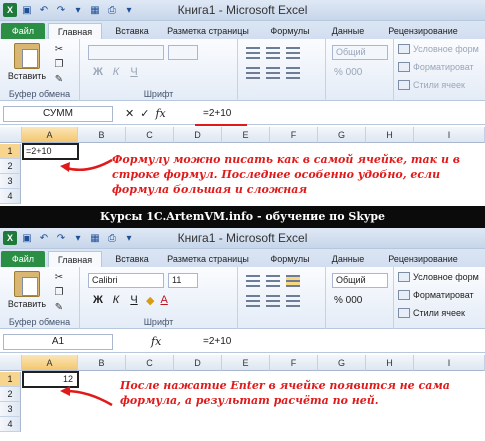  Describe the element at coordinates (86, 396) in the screenshot. I see `arrow-icon` at that location.